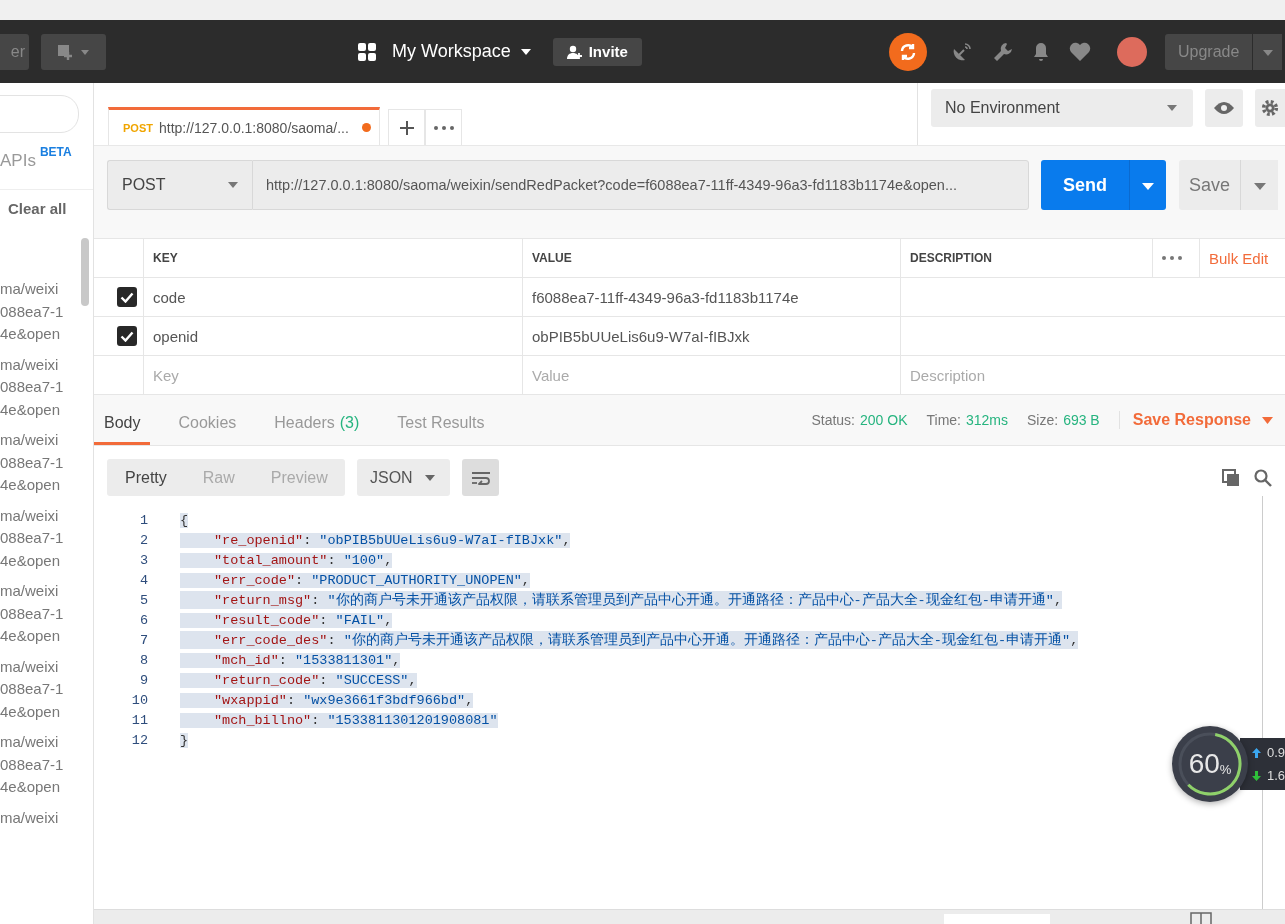 This screenshot has height=924, width=1285. Describe the element at coordinates (14, 51) in the screenshot. I see `header-button: er` at that location.